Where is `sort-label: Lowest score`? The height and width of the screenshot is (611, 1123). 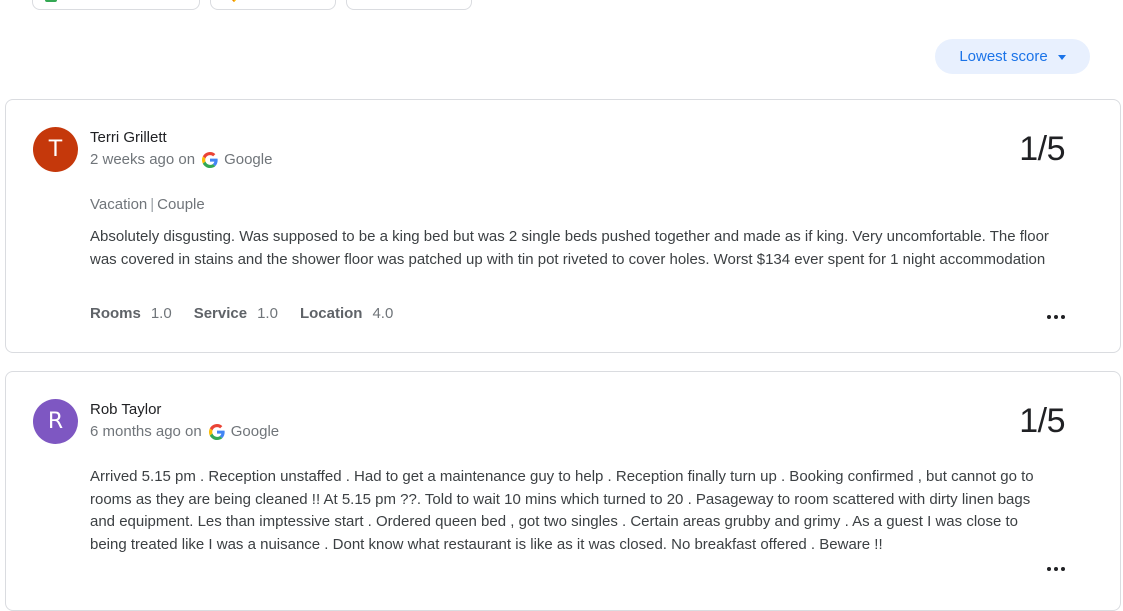
sort-label: Lowest score is located at coordinates (1003, 56).